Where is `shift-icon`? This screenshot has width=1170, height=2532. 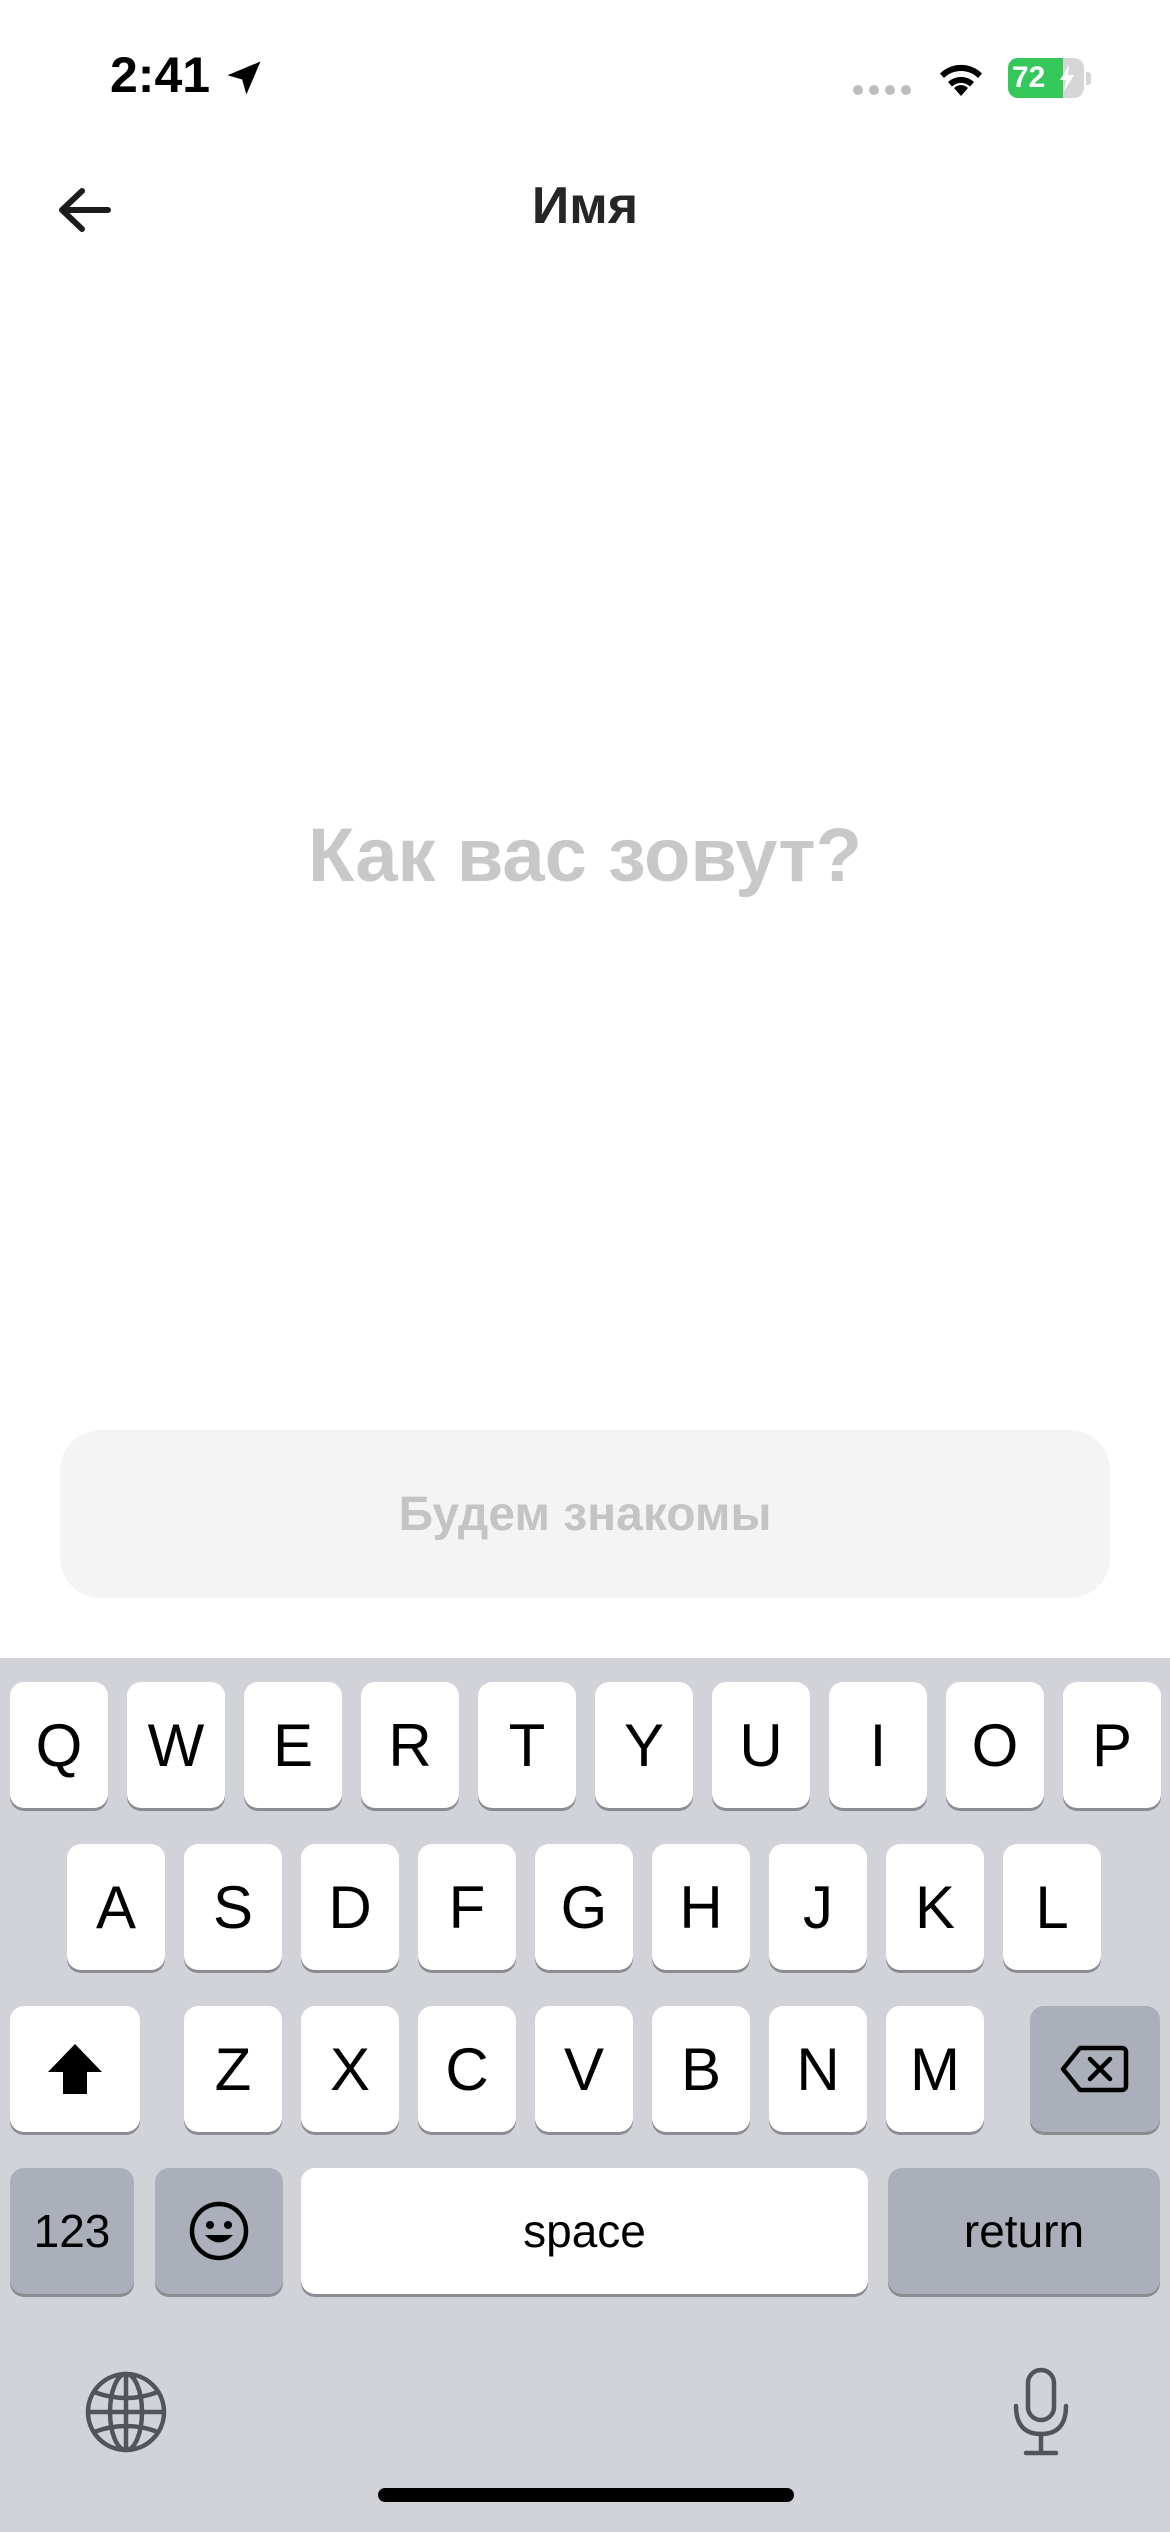
shift-icon is located at coordinates (75, 2069).